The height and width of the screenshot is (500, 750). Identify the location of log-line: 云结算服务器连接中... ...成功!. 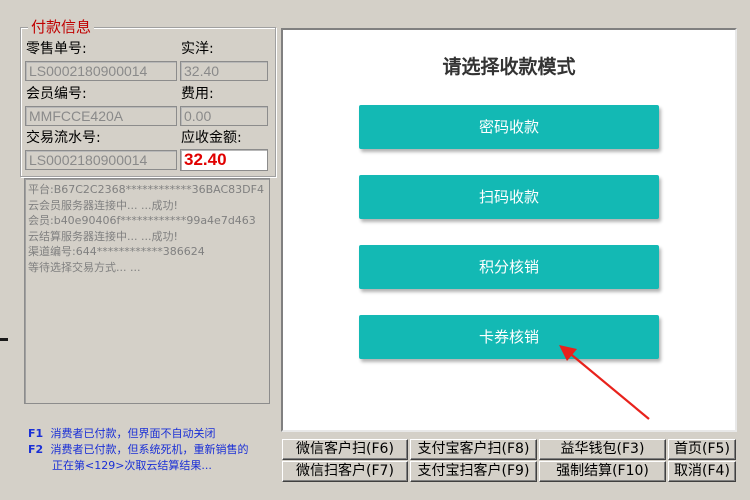
(103, 236).